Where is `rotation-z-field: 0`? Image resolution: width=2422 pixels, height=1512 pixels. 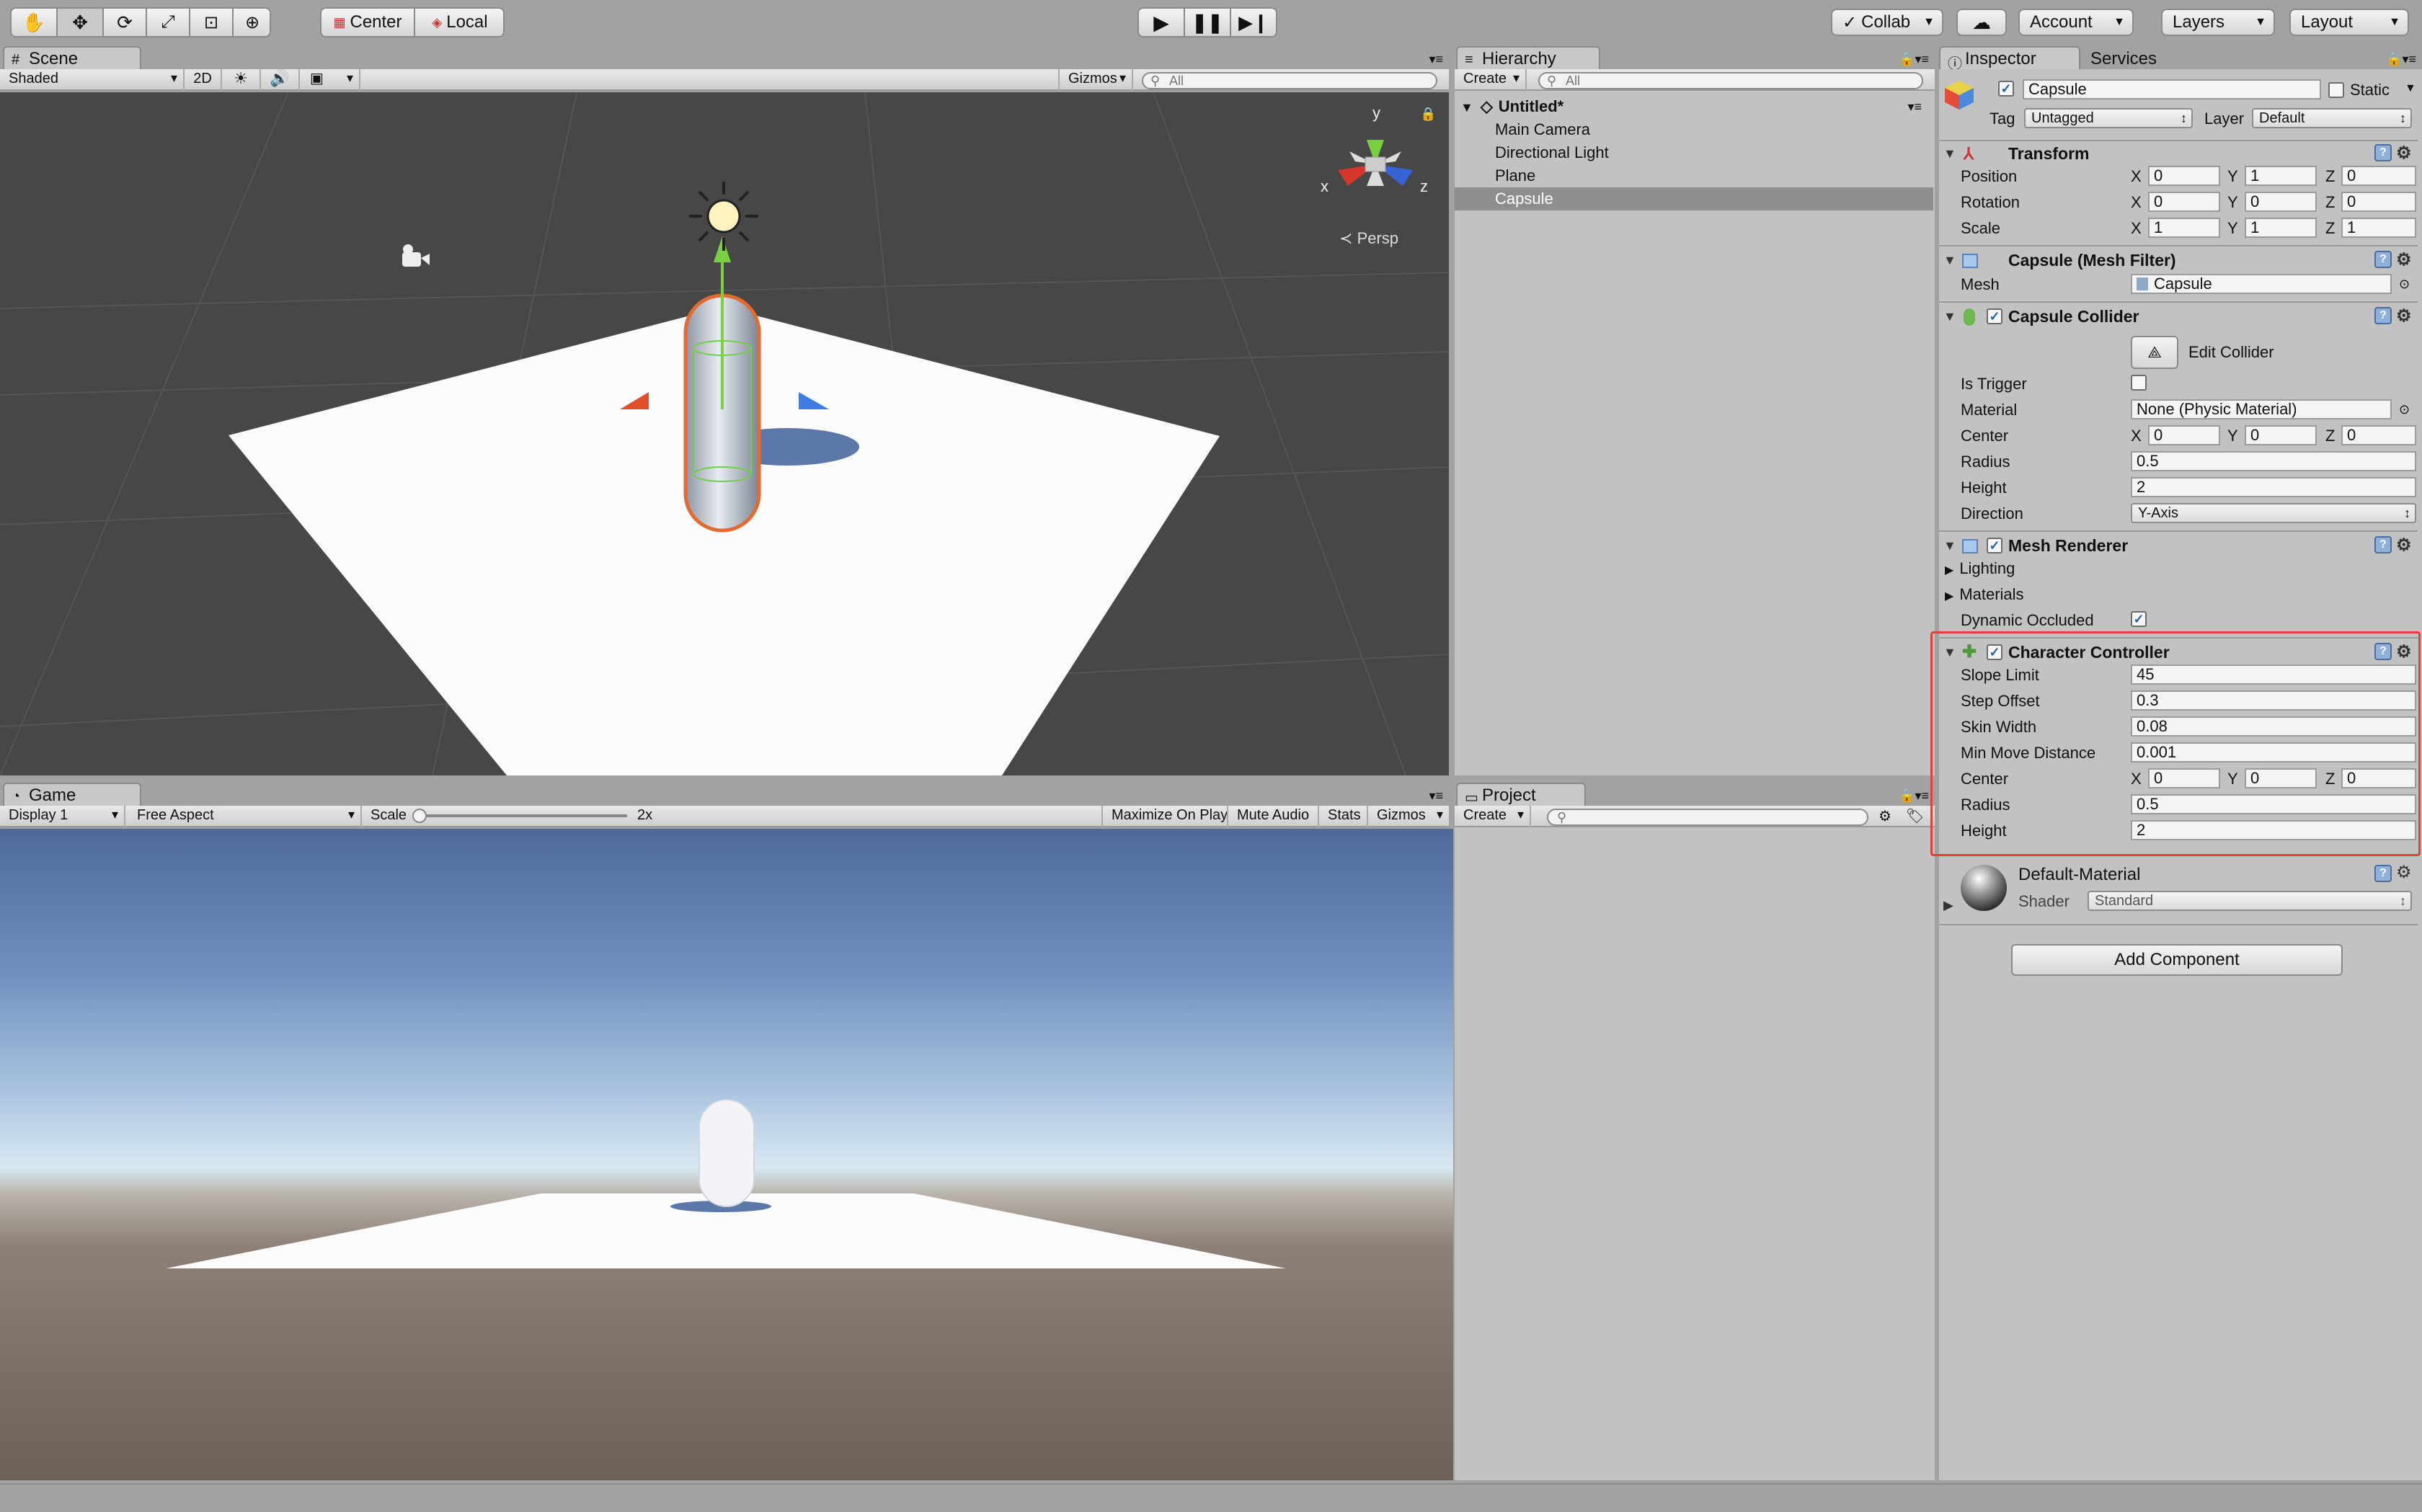 rotation-z-field: 0 is located at coordinates (2378, 202).